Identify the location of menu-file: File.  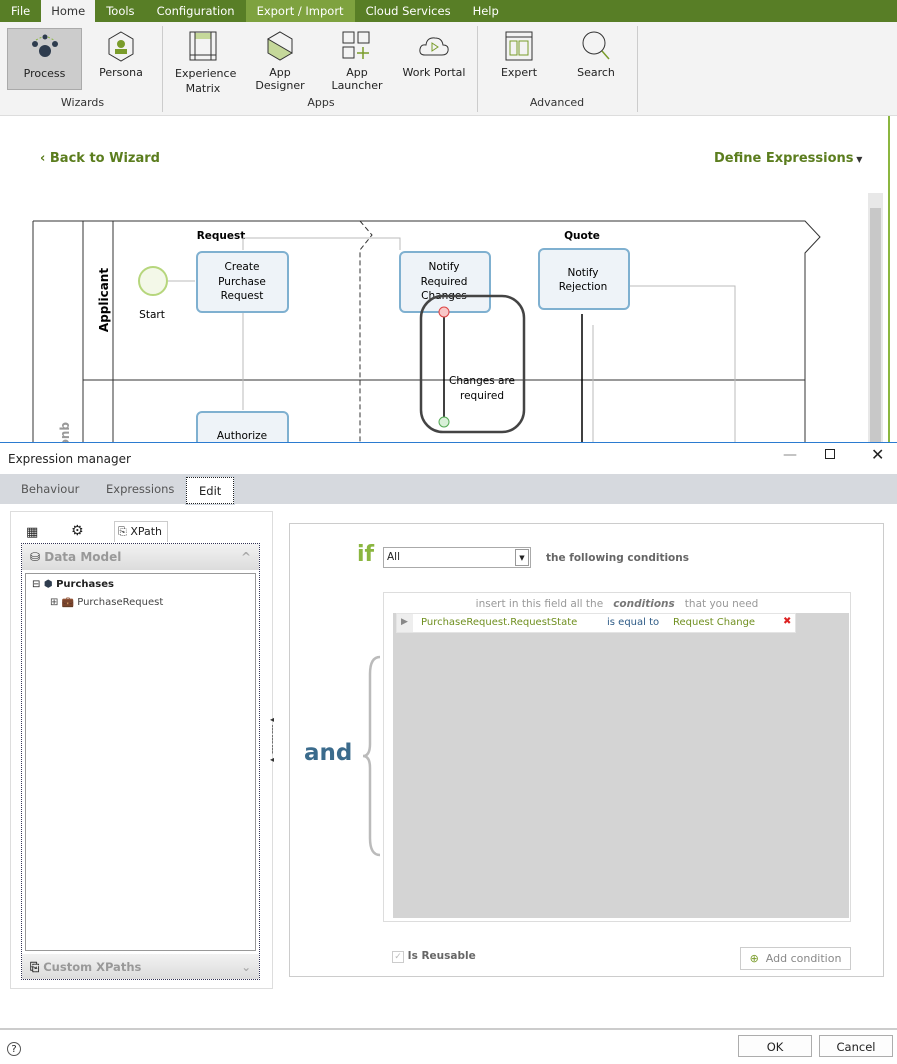
(20, 11).